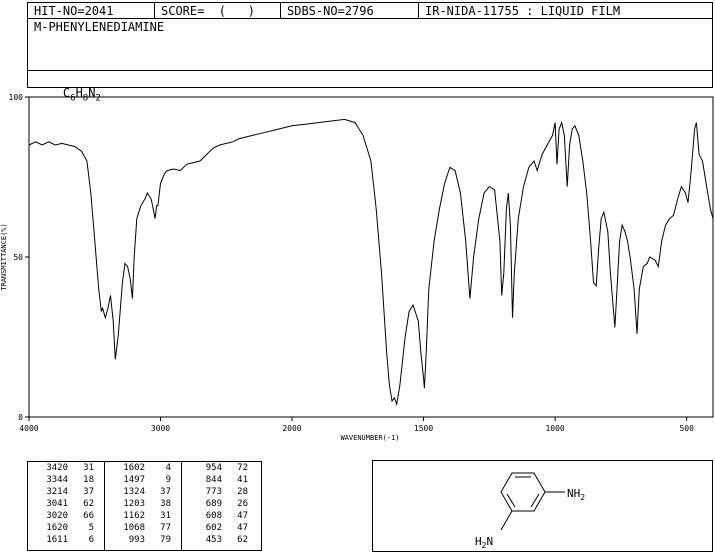  What do you see at coordinates (88, 516) in the screenshot?
I see `peak-transmittance: 66` at bounding box center [88, 516].